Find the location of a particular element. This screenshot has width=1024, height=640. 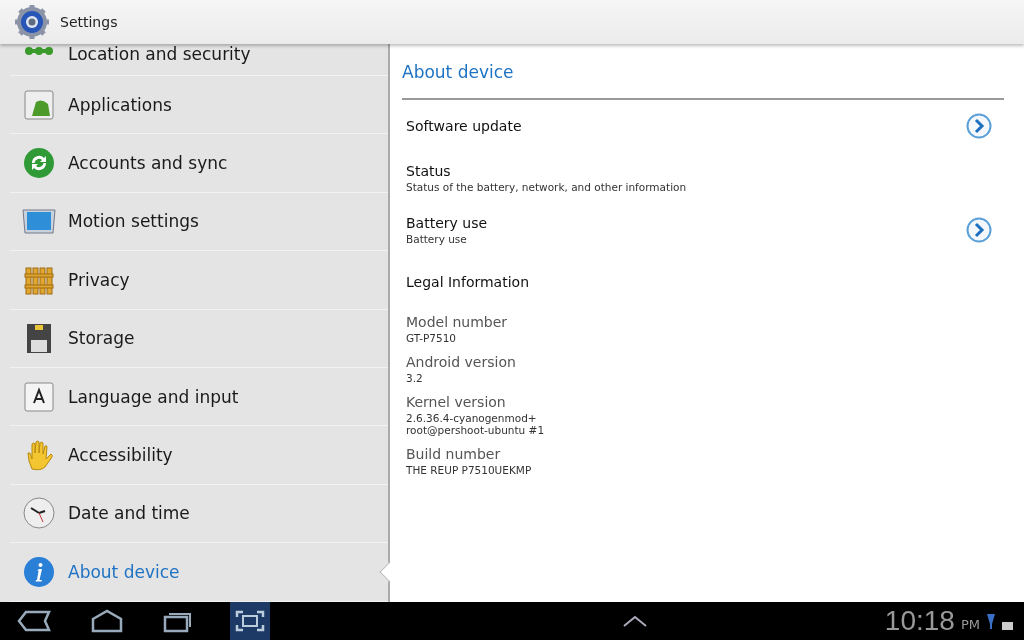

sidebar-item: Language and input is located at coordinates (199, 397).